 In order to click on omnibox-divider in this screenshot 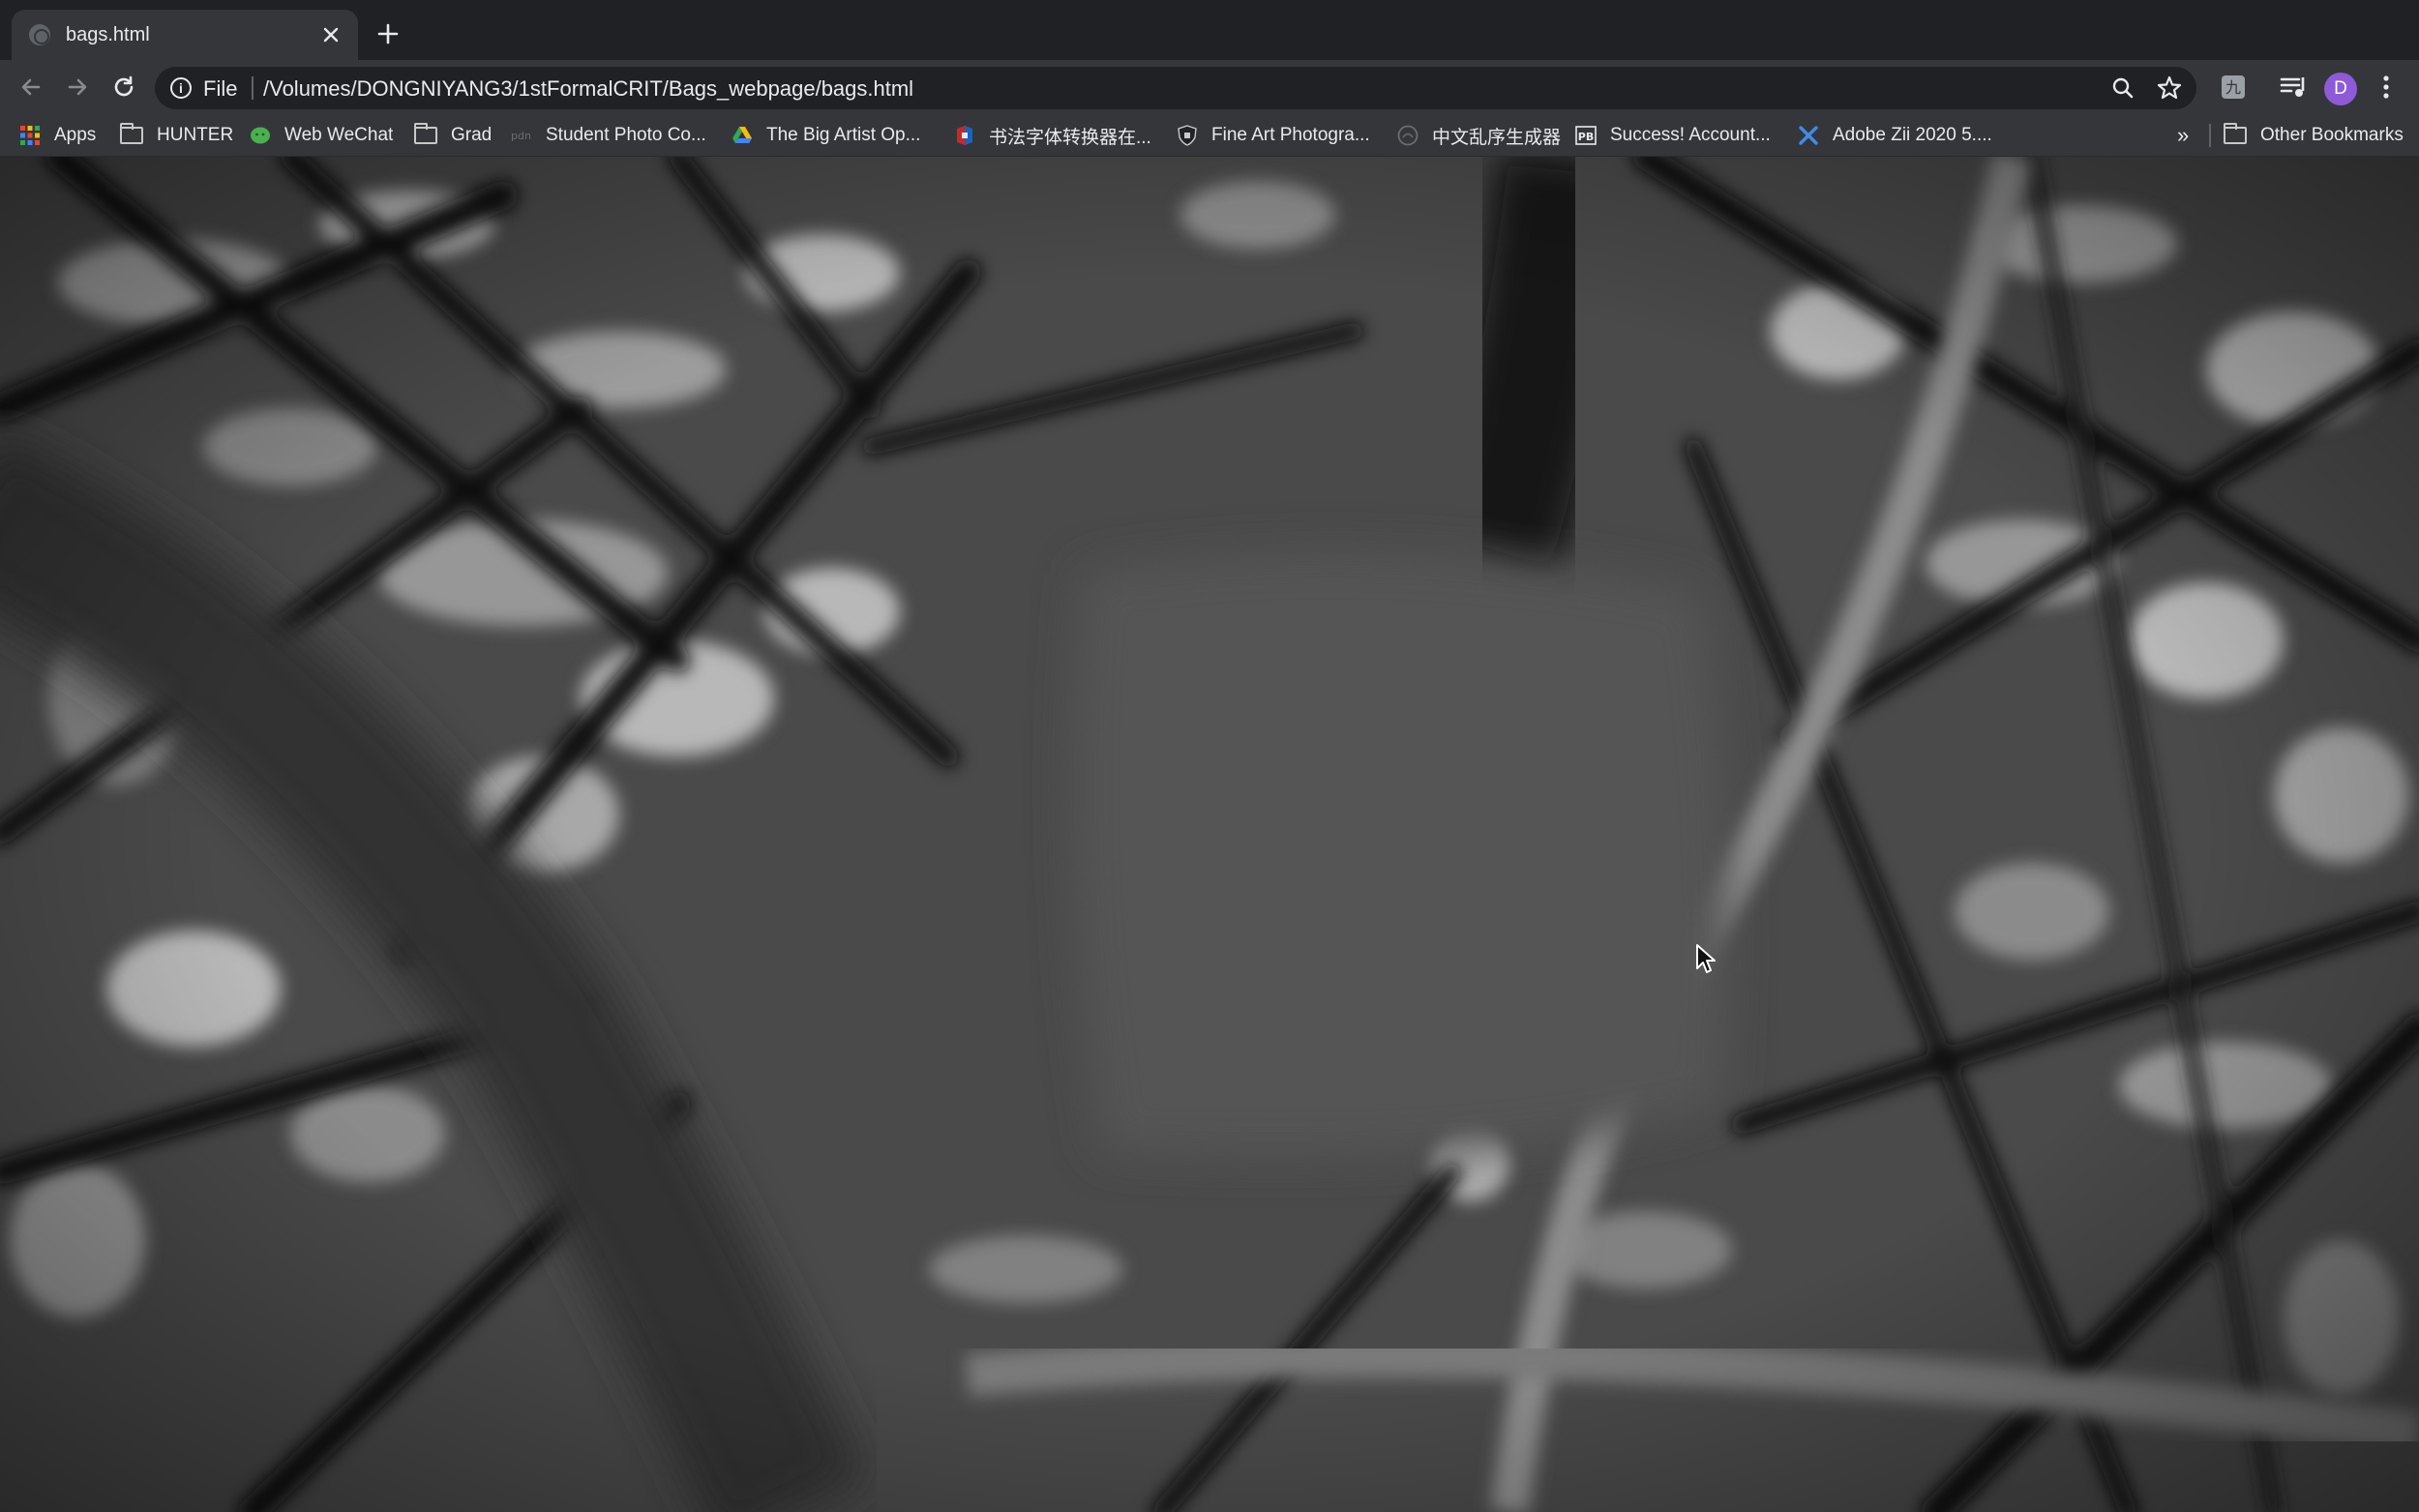, I will do `click(253, 88)`.